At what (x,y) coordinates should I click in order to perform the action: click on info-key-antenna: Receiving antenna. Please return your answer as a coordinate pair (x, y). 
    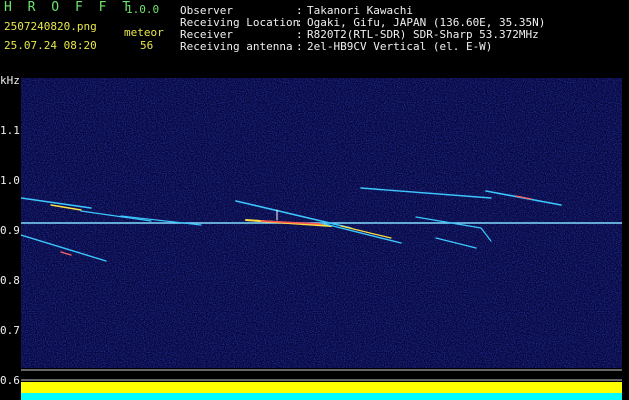
    Looking at the image, I should click on (236, 46).